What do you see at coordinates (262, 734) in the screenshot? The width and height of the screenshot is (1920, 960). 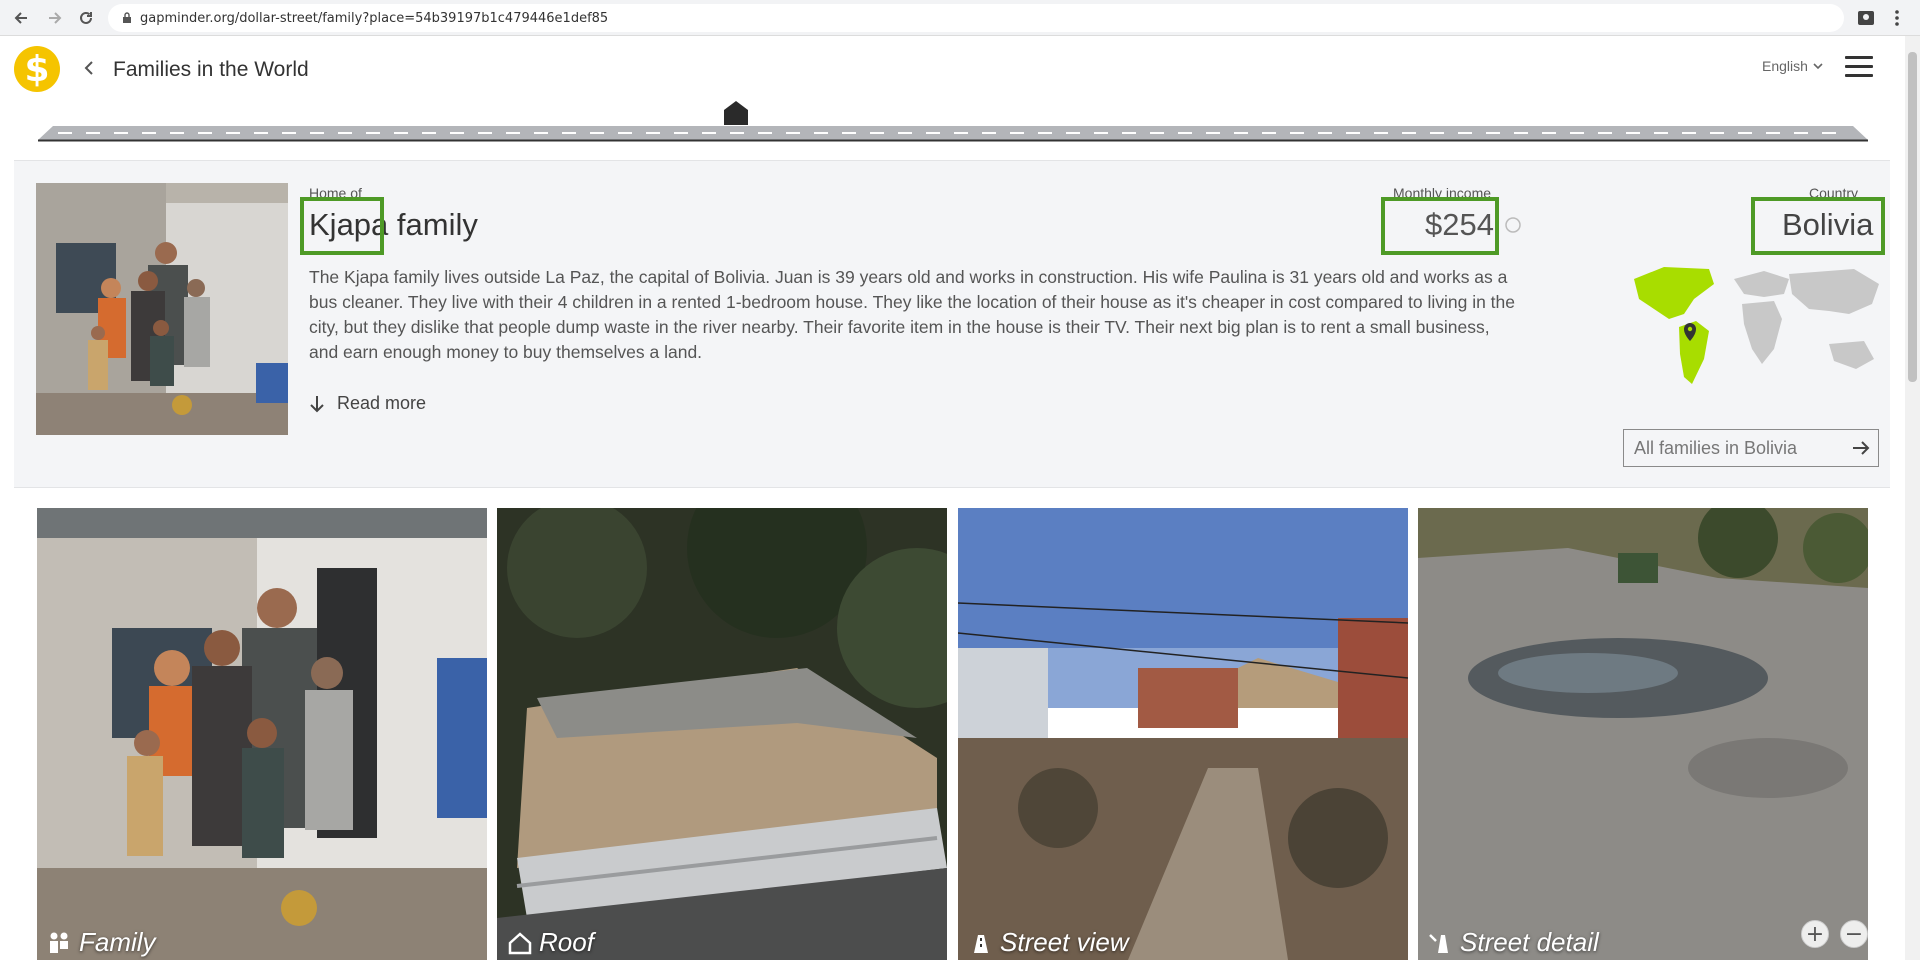 I see `photo-tile-family: Family` at bounding box center [262, 734].